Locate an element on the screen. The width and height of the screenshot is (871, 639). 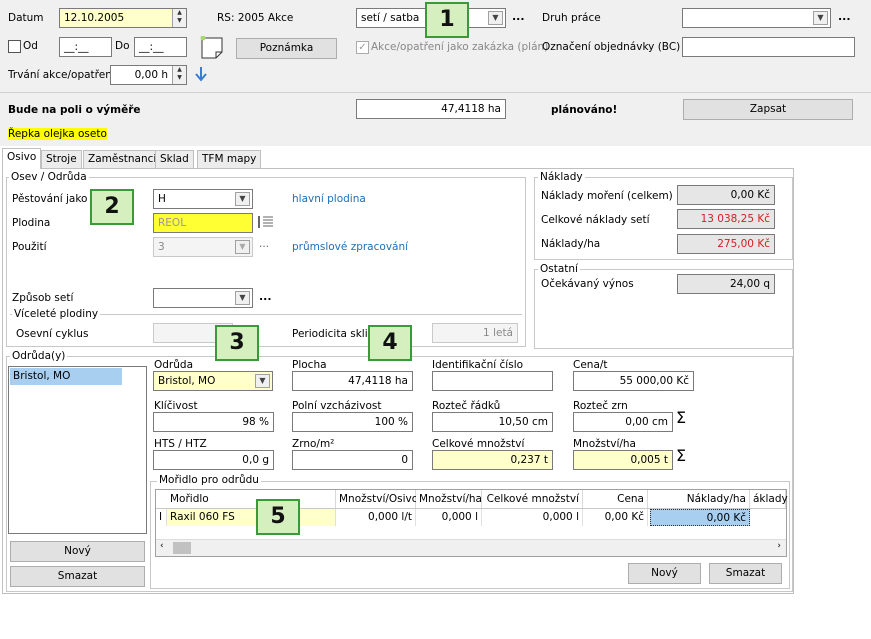
zapsat-button: Zapsat is located at coordinates (768, 109).